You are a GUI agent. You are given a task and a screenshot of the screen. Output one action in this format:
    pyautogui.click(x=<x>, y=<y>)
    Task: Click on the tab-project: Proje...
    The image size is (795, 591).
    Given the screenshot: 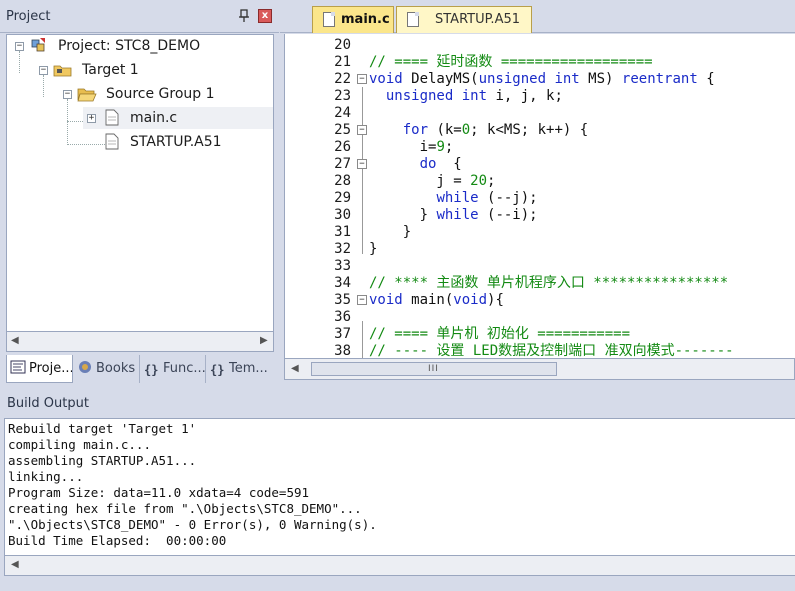 What is the action you would take?
    pyautogui.click(x=39, y=369)
    